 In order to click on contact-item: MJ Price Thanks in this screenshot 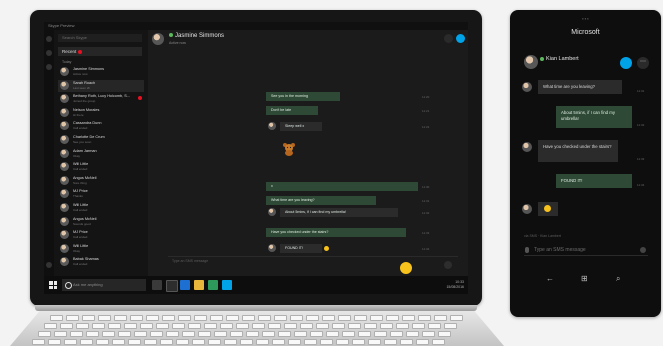, I will do `click(101, 194)`.